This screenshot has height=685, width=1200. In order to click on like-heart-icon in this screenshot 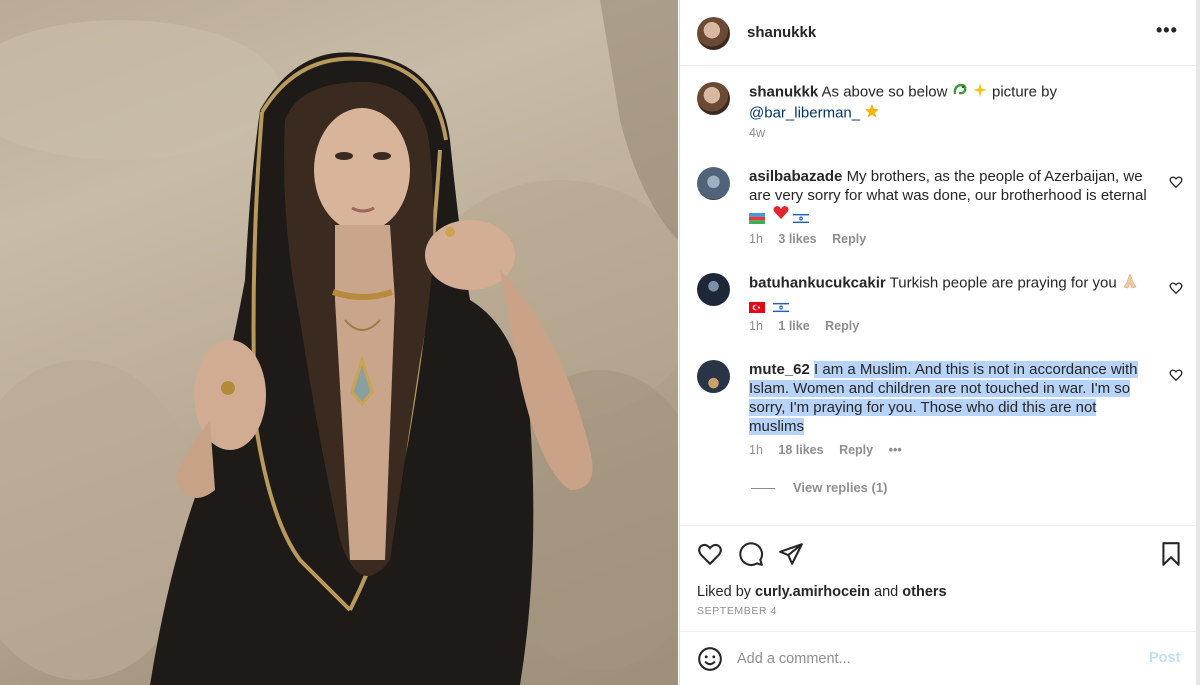, I will do `click(710, 554)`.